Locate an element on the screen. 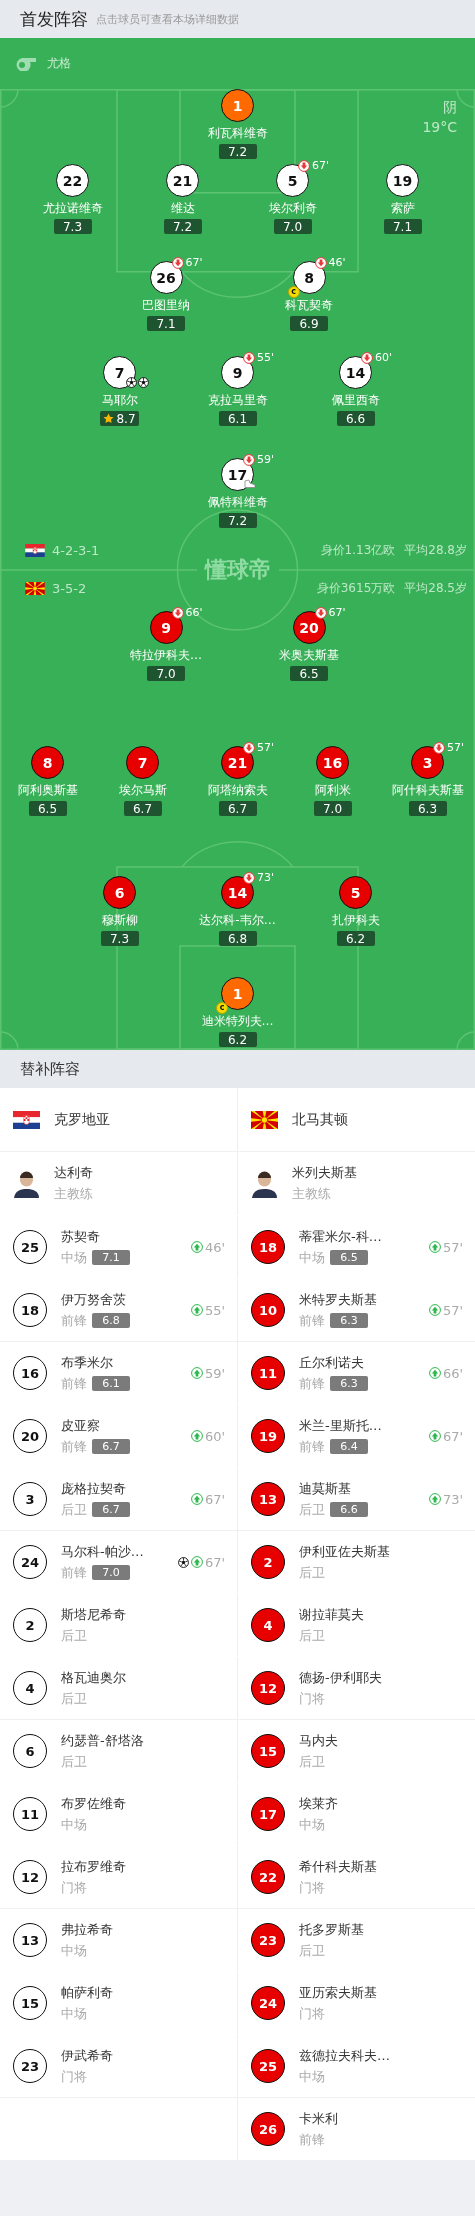 The width and height of the screenshot is (475, 2216). player-name: 埃莱齐 is located at coordinates (318, 1803).